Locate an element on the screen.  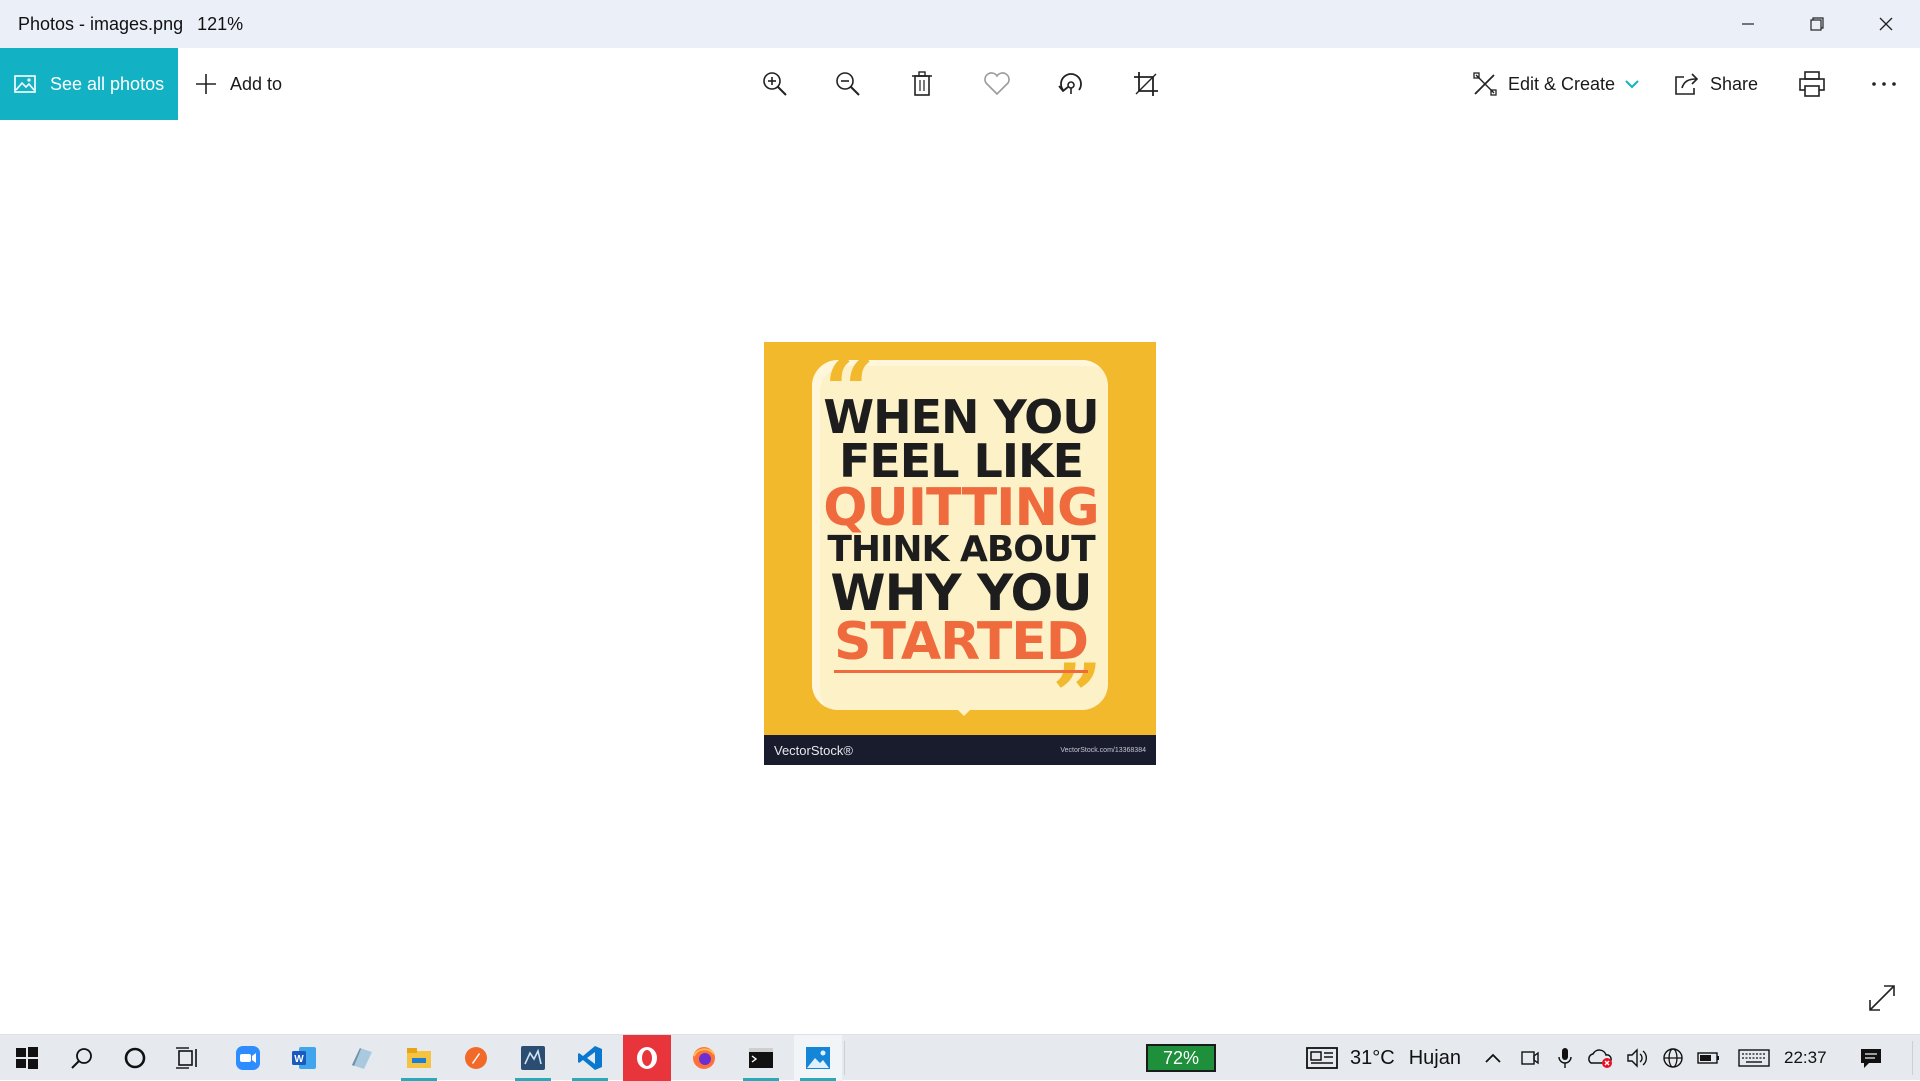
battery-monitor-percent: 72% is located at coordinates (1181, 1057).